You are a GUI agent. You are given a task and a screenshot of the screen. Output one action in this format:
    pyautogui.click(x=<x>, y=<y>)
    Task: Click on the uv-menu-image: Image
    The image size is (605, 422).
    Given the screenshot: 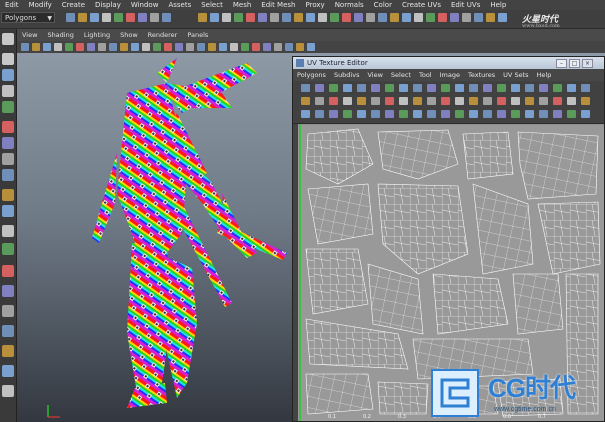 What is the action you would take?
    pyautogui.click(x=450, y=75)
    